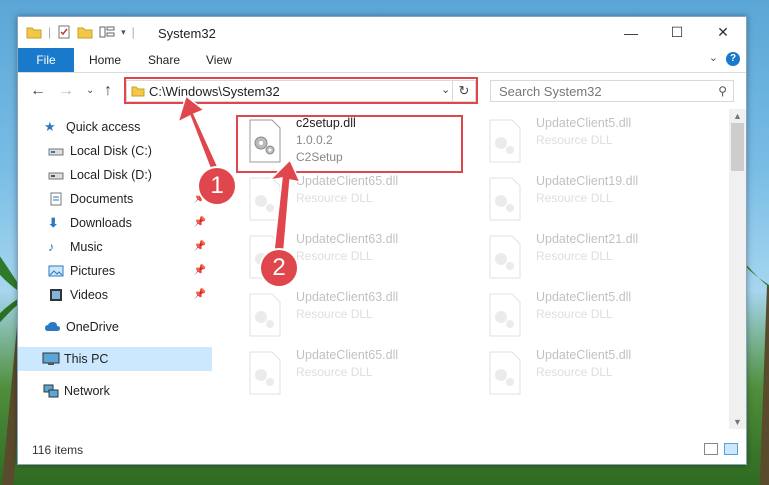 Image resolution: width=769 pixels, height=485 pixels. I want to click on recent-locations-icon: ⌄, so click(90, 90).